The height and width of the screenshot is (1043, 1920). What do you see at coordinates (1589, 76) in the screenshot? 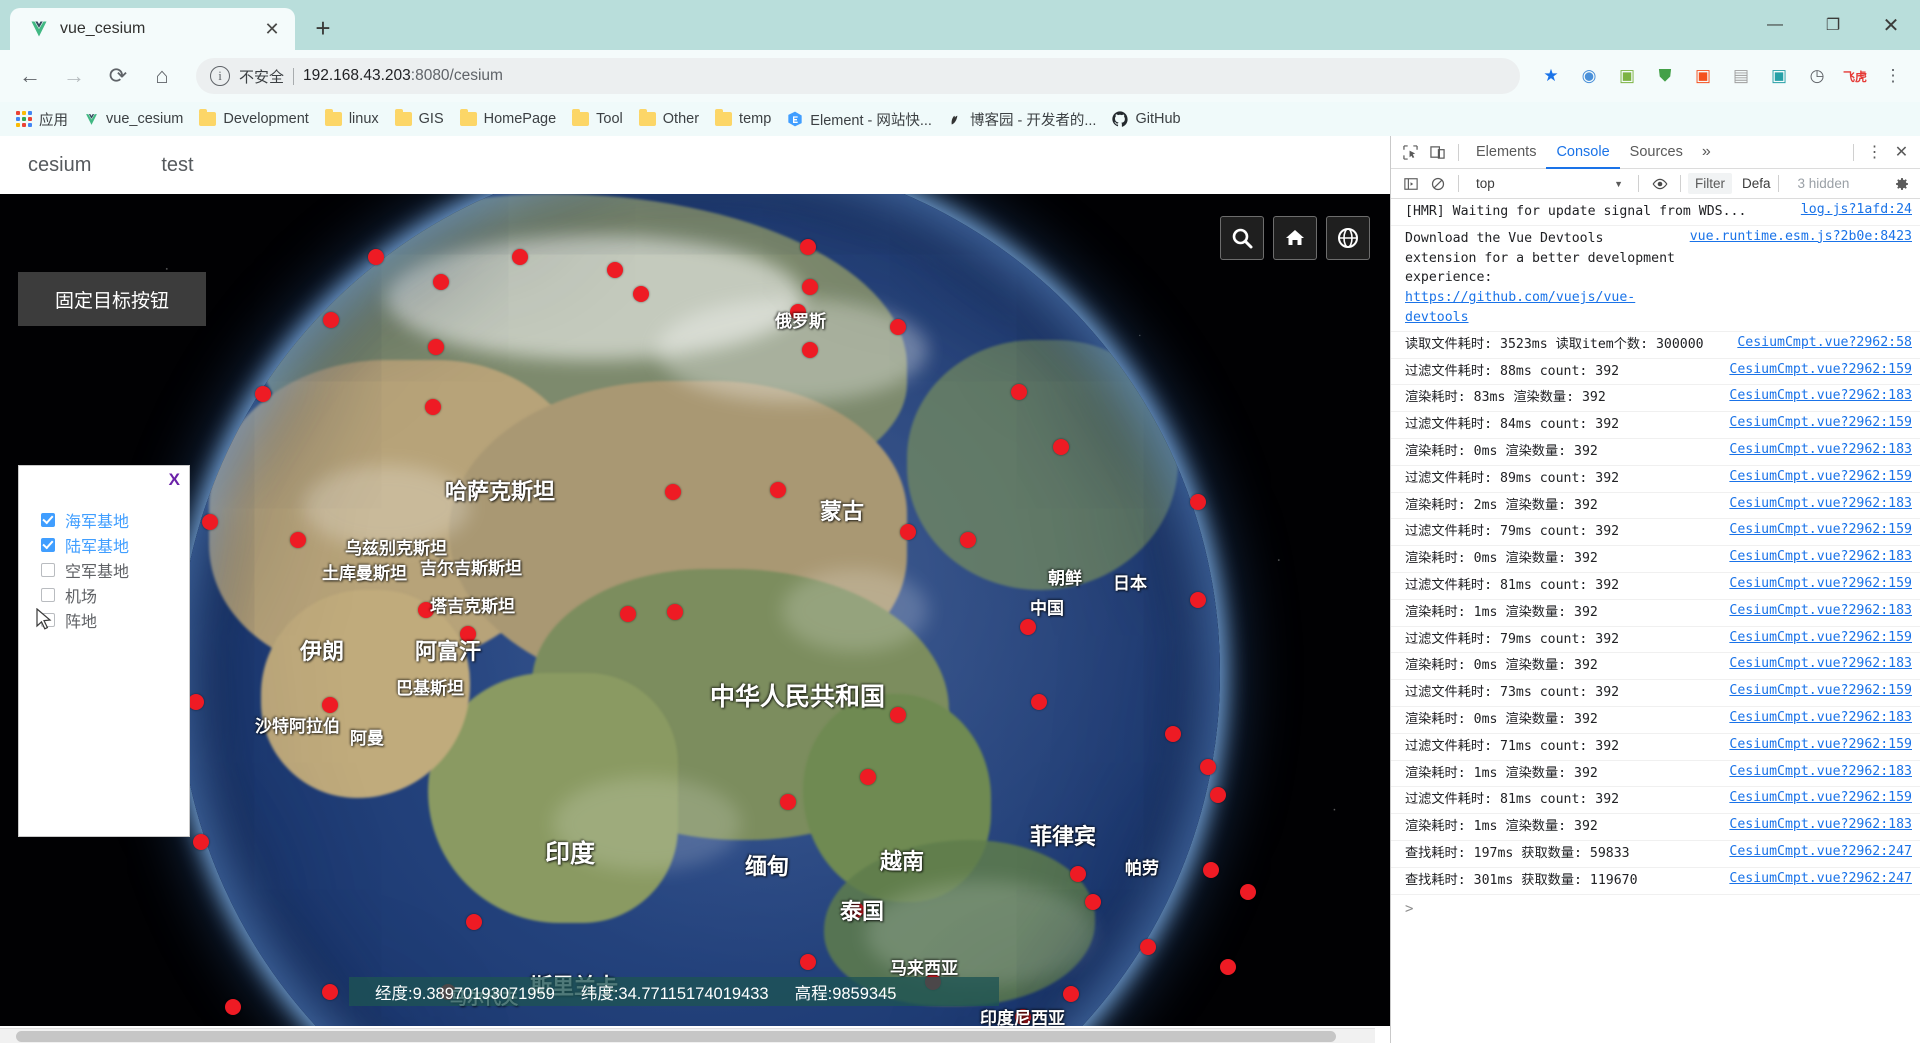
I see `extension-blue-icon: ◉` at bounding box center [1589, 76].